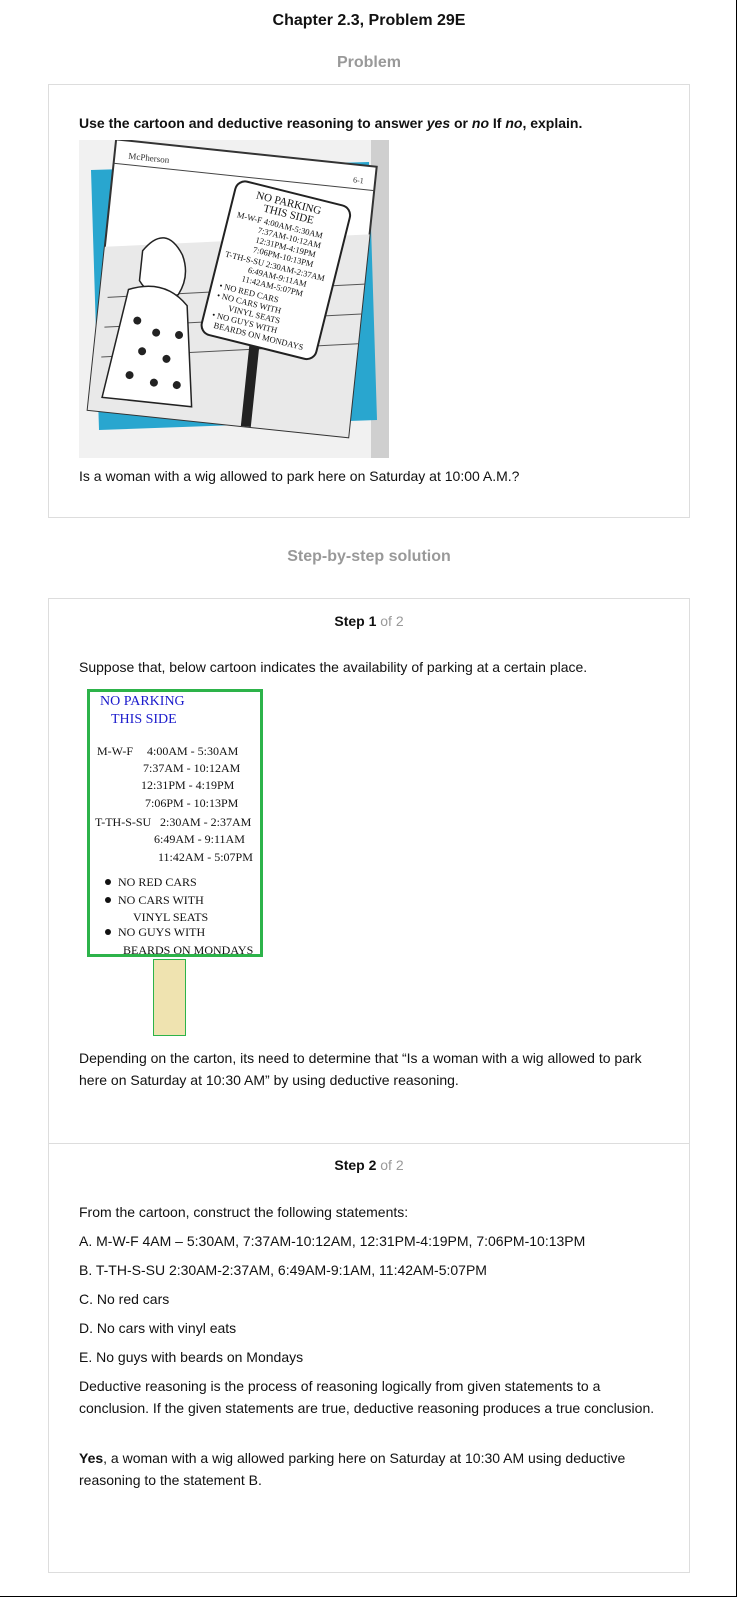  What do you see at coordinates (497, 123) in the screenshot?
I see `prompt-if: If` at bounding box center [497, 123].